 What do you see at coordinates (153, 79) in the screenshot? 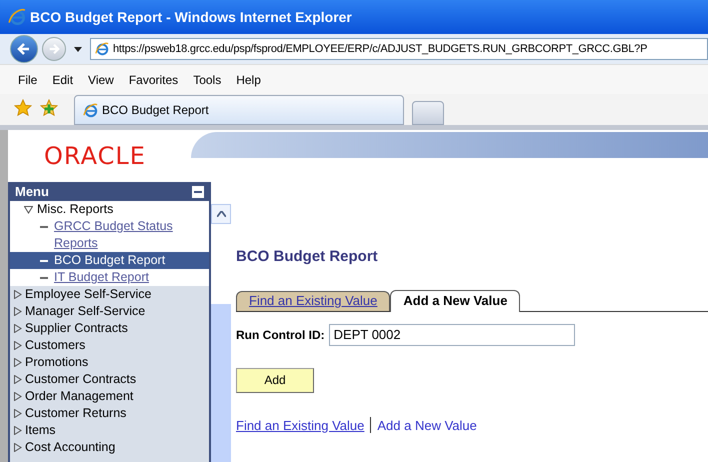
I see `menu-bar-item: Favorites` at bounding box center [153, 79].